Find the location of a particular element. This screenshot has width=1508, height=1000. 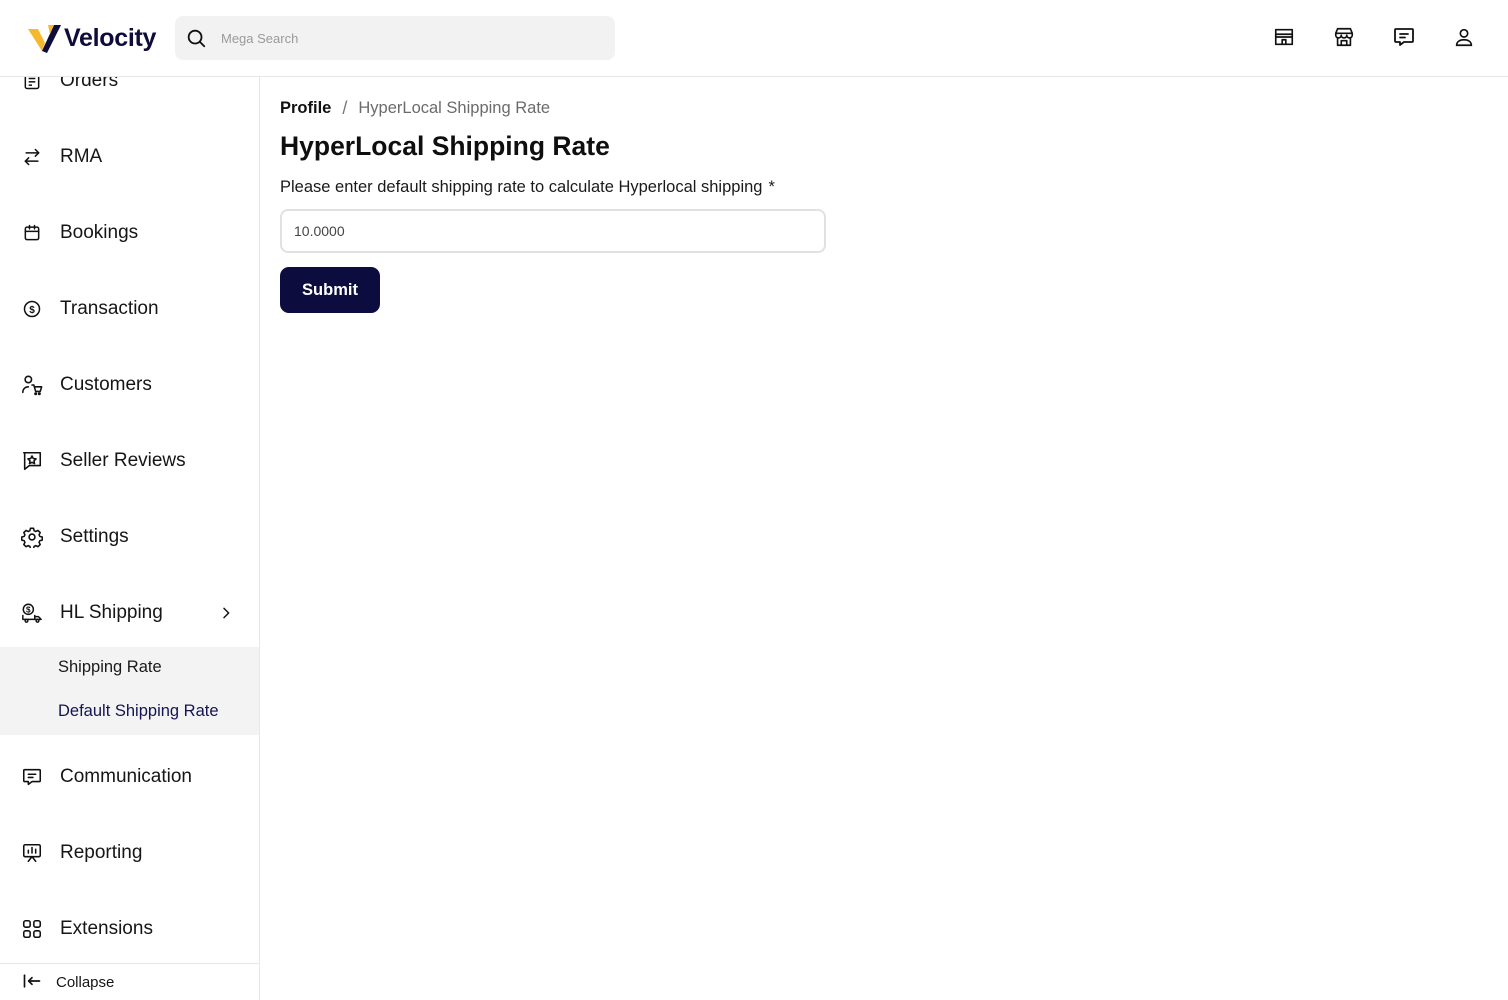

sidebar-item-label: Settings is located at coordinates (94, 536).